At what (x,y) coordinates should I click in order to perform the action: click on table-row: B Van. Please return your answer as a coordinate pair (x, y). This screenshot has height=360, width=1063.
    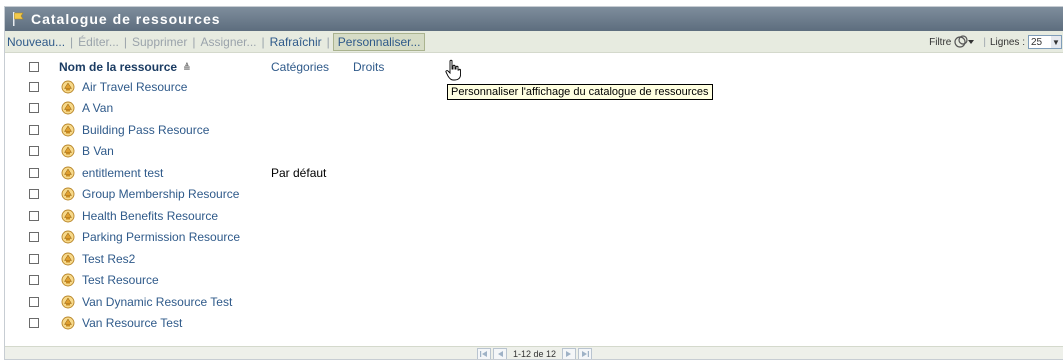
    Looking at the image, I should click on (534, 152).